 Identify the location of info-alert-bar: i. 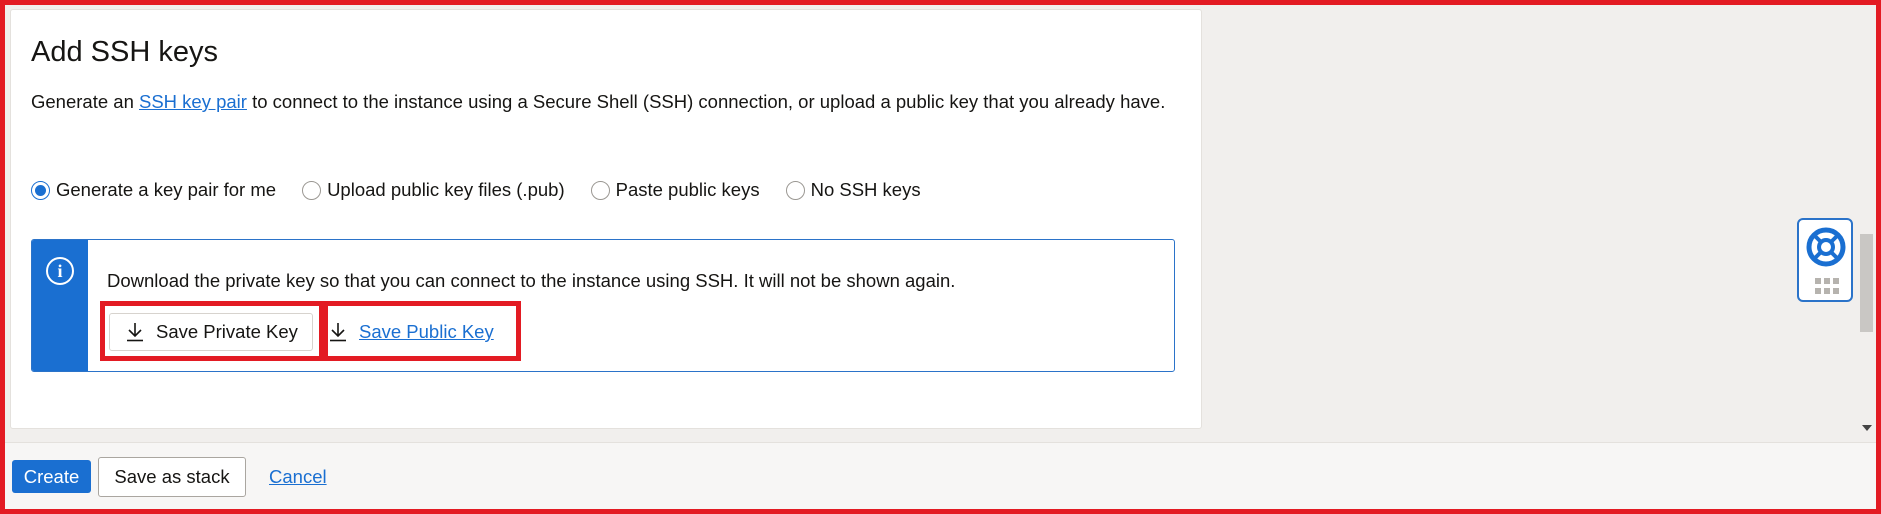
(60, 305).